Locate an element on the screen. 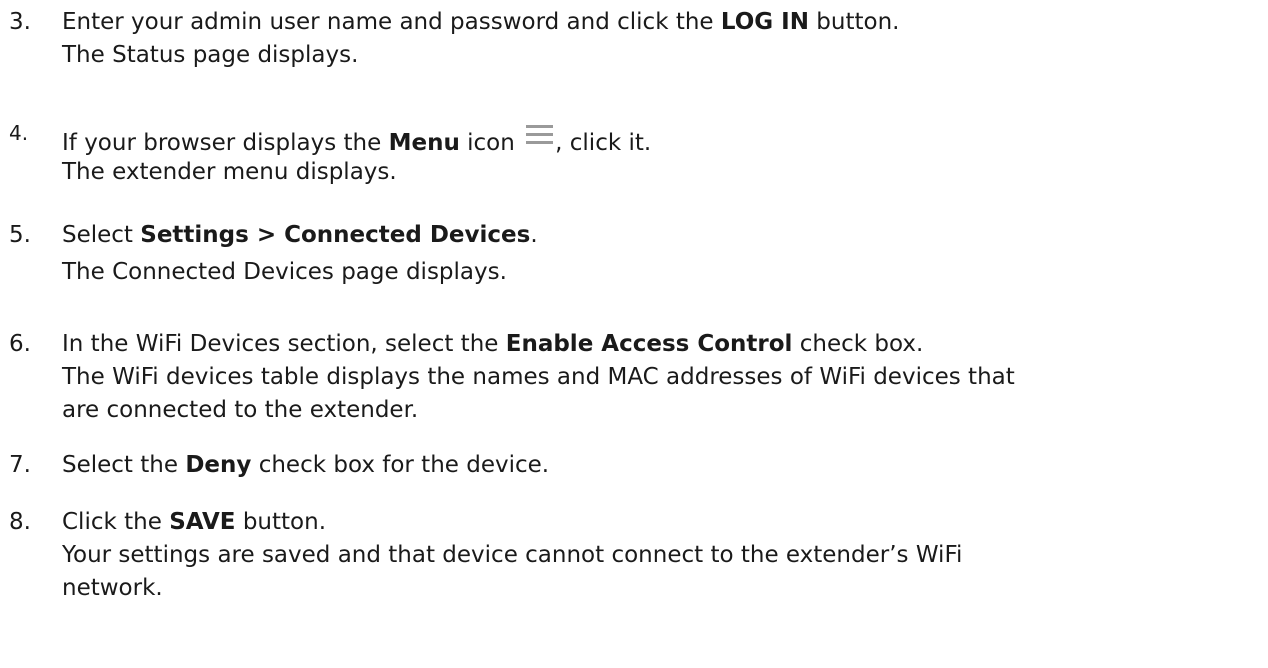 Image resolution: width=1268 pixels, height=668 pixels. step-result: The Status page displays. is located at coordinates (210, 55).